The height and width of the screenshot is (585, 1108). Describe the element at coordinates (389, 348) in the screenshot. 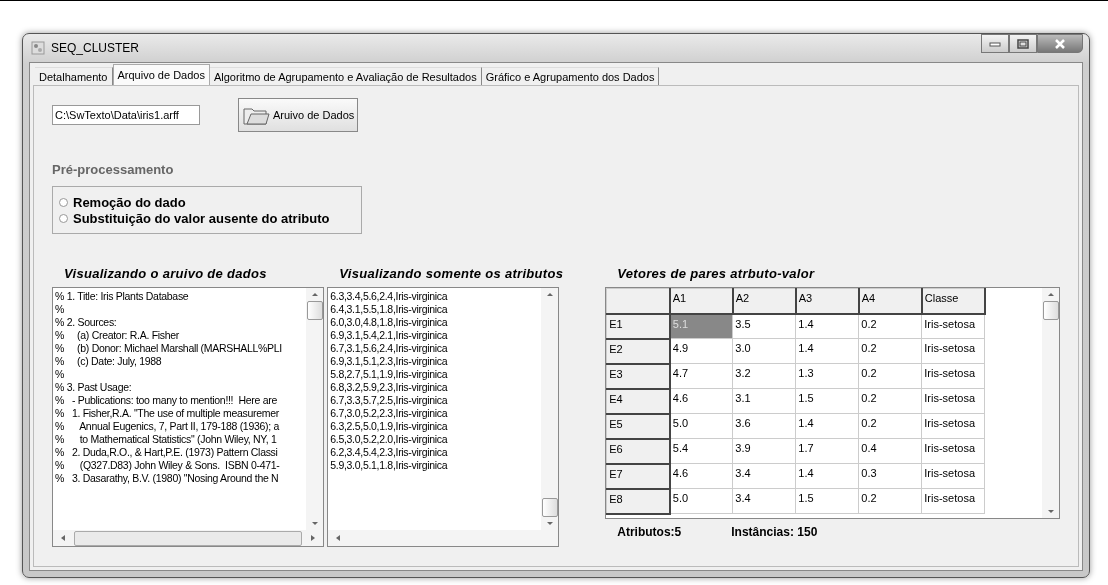

I see `text-line: 6.7,3.1,5.6,2.4,Iris-virginica` at that location.